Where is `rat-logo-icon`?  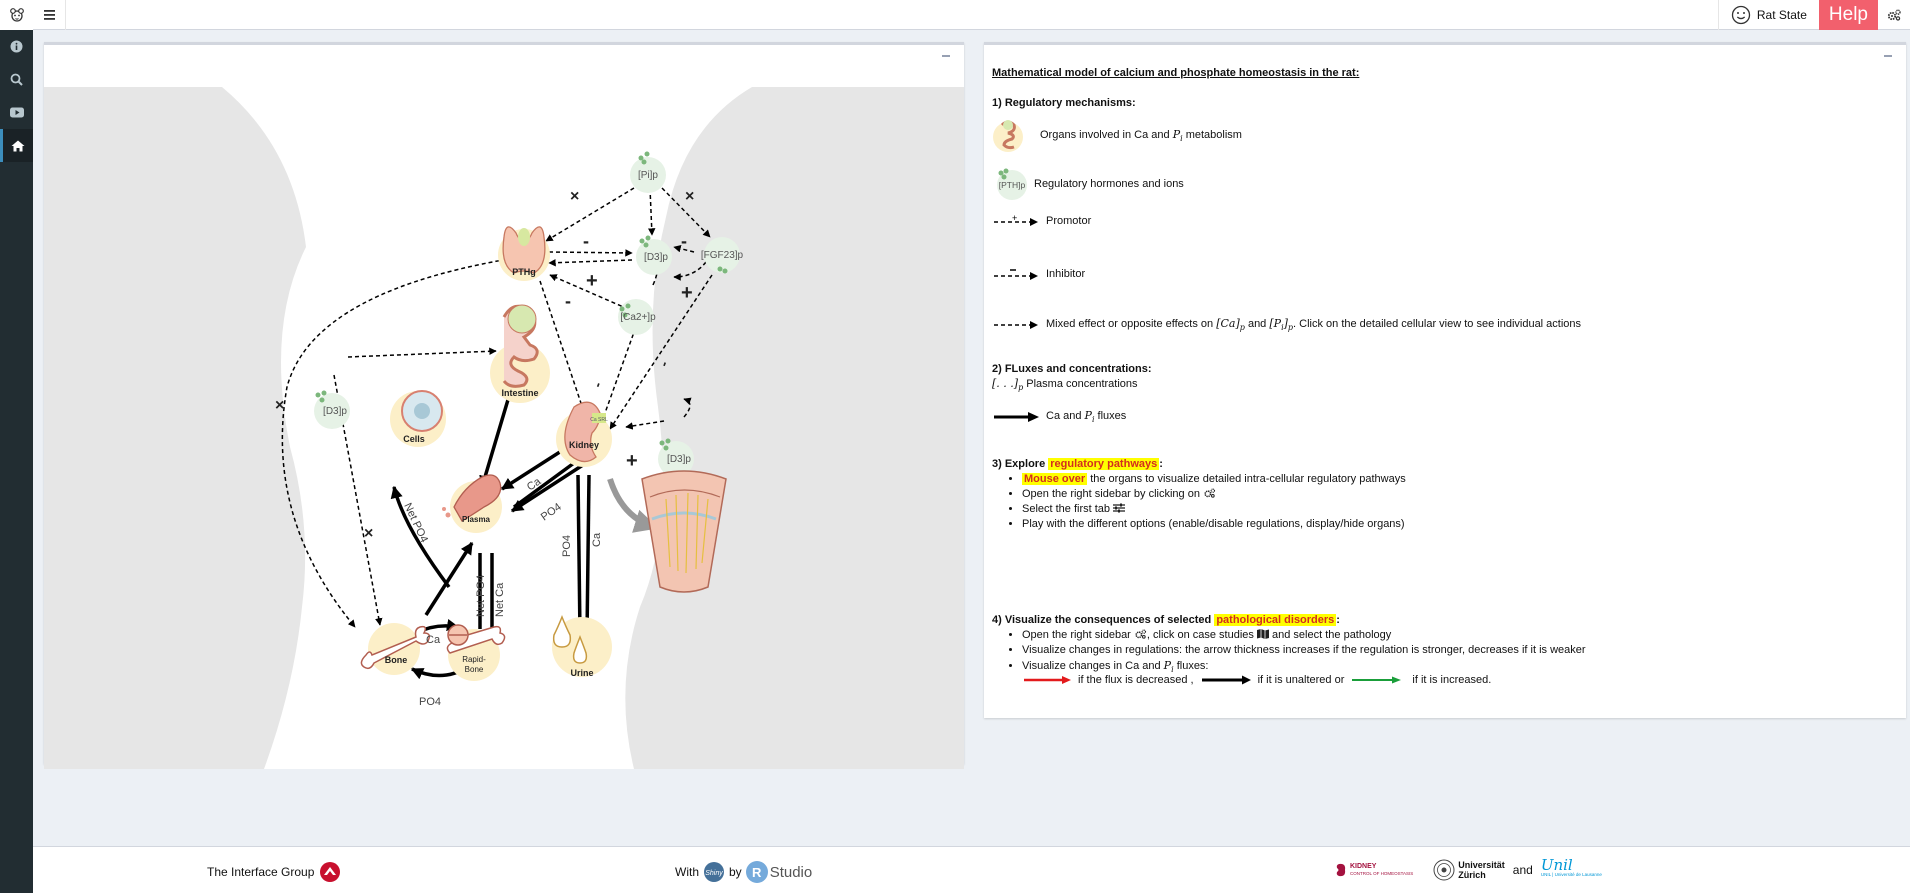 rat-logo-icon is located at coordinates (16, 15).